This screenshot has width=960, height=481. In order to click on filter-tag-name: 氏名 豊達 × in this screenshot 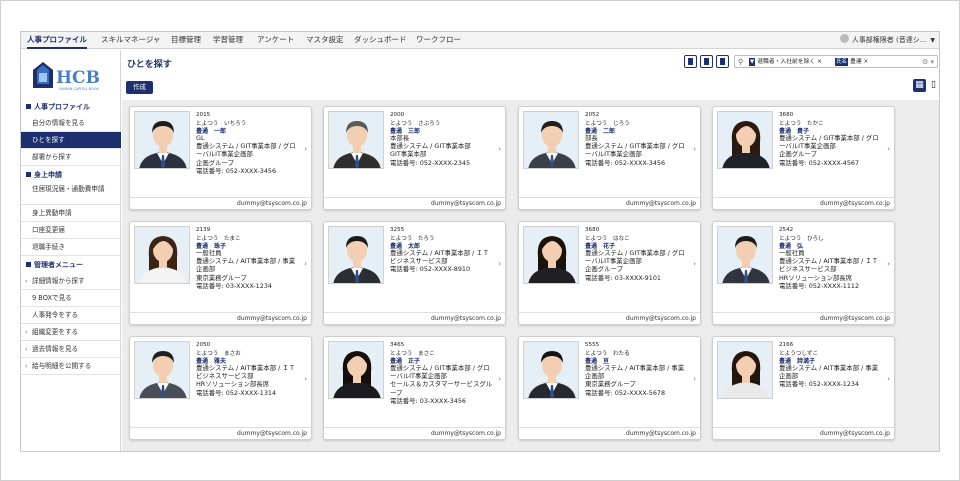, I will do `click(851, 62)`.